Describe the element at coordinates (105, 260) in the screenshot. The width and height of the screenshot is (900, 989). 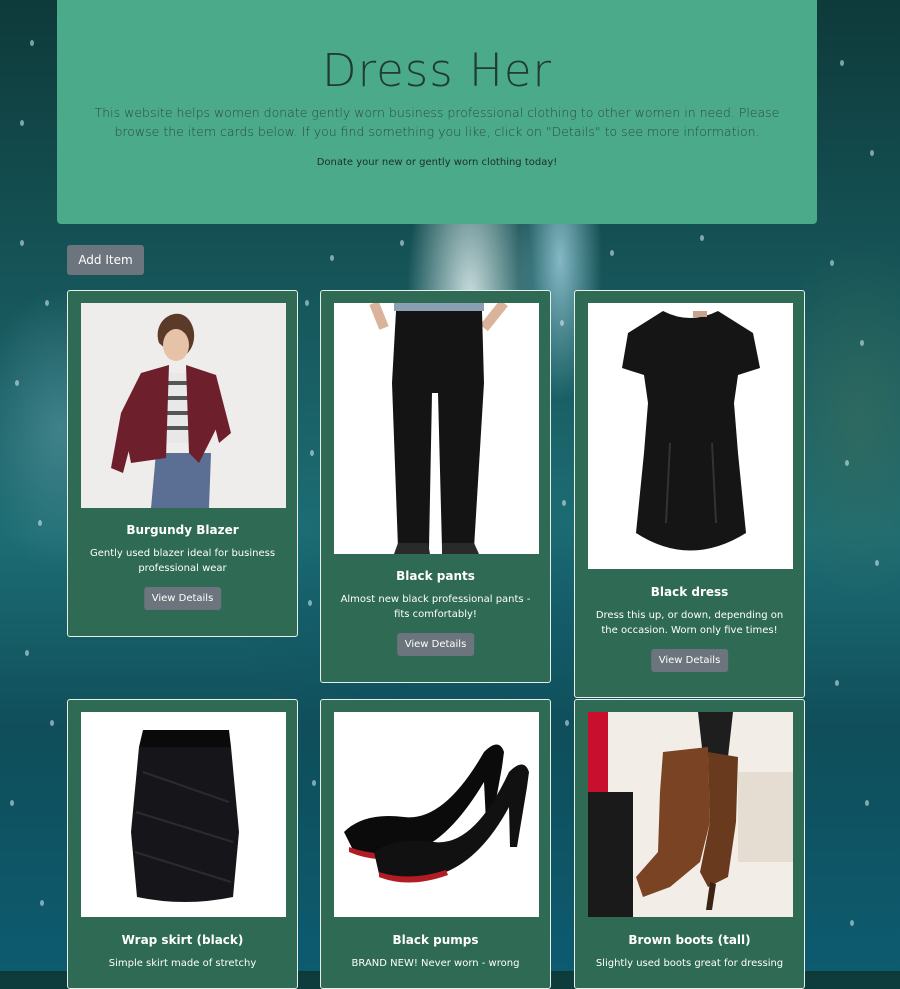
I see `add-item-button: Add Item` at that location.